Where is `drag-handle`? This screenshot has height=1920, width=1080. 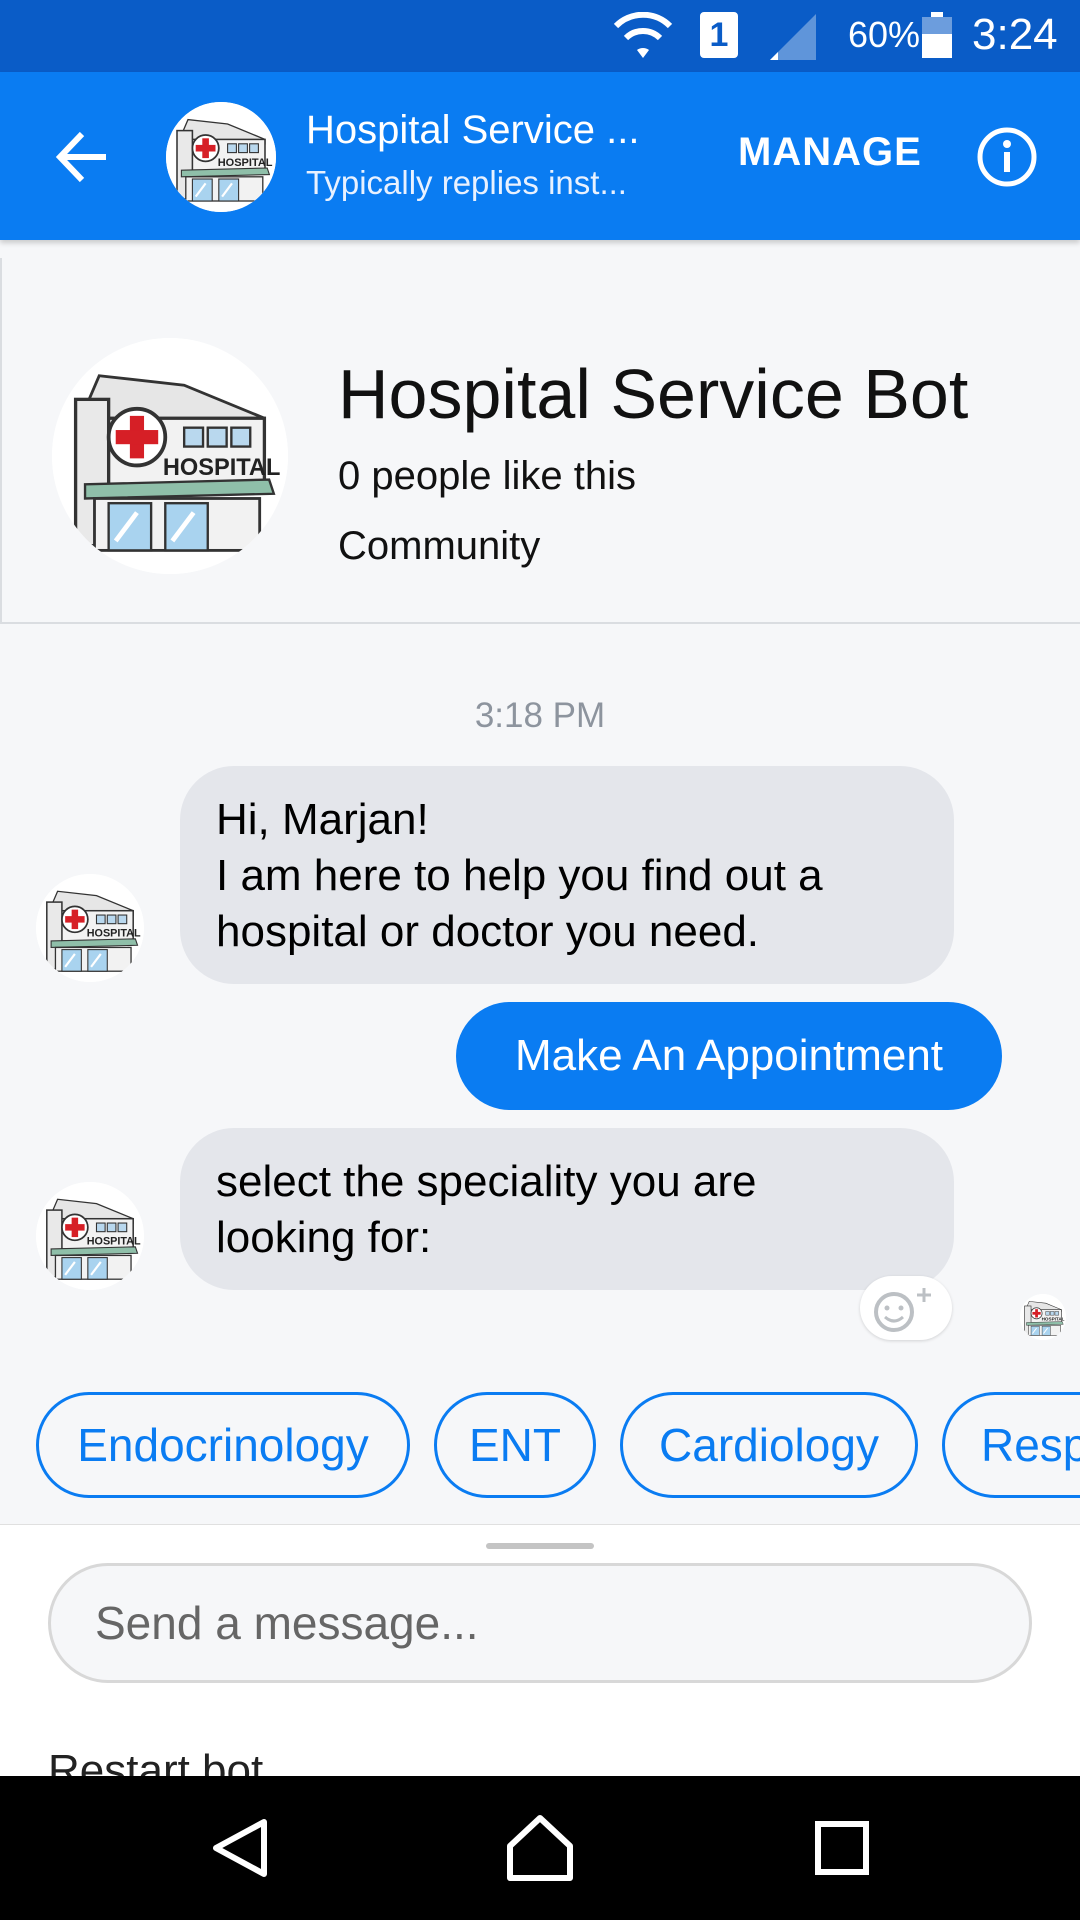
drag-handle is located at coordinates (540, 1546).